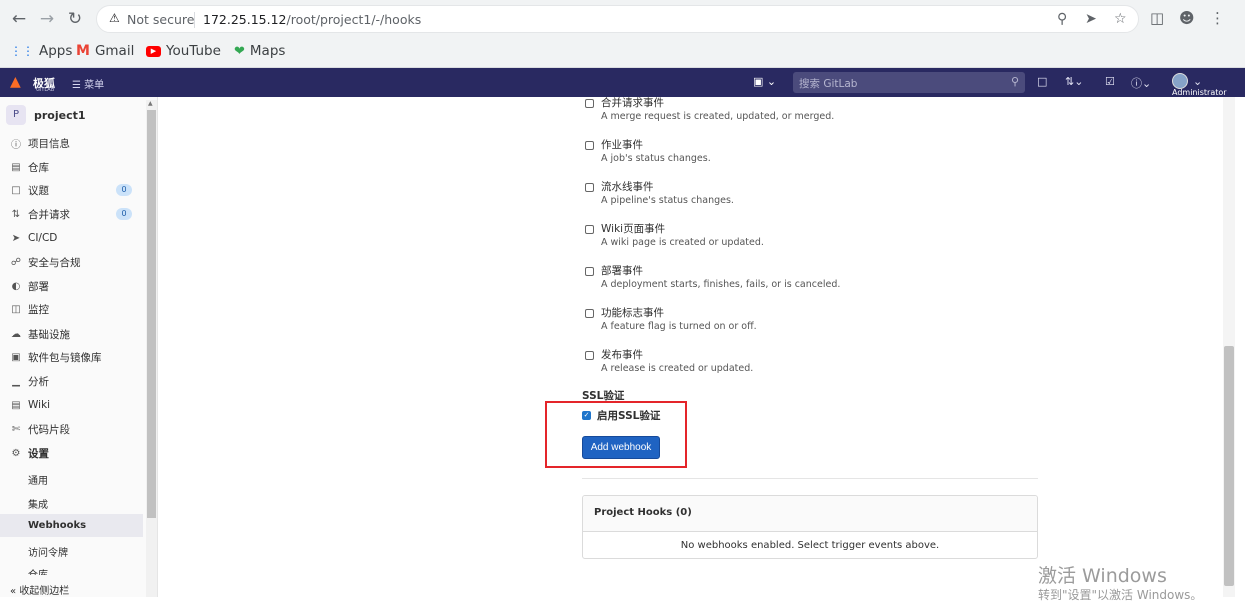 The image size is (1245, 603). What do you see at coordinates (72, 309) in the screenshot?
I see `sidebar-item-monitor: ◫ 监控` at bounding box center [72, 309].